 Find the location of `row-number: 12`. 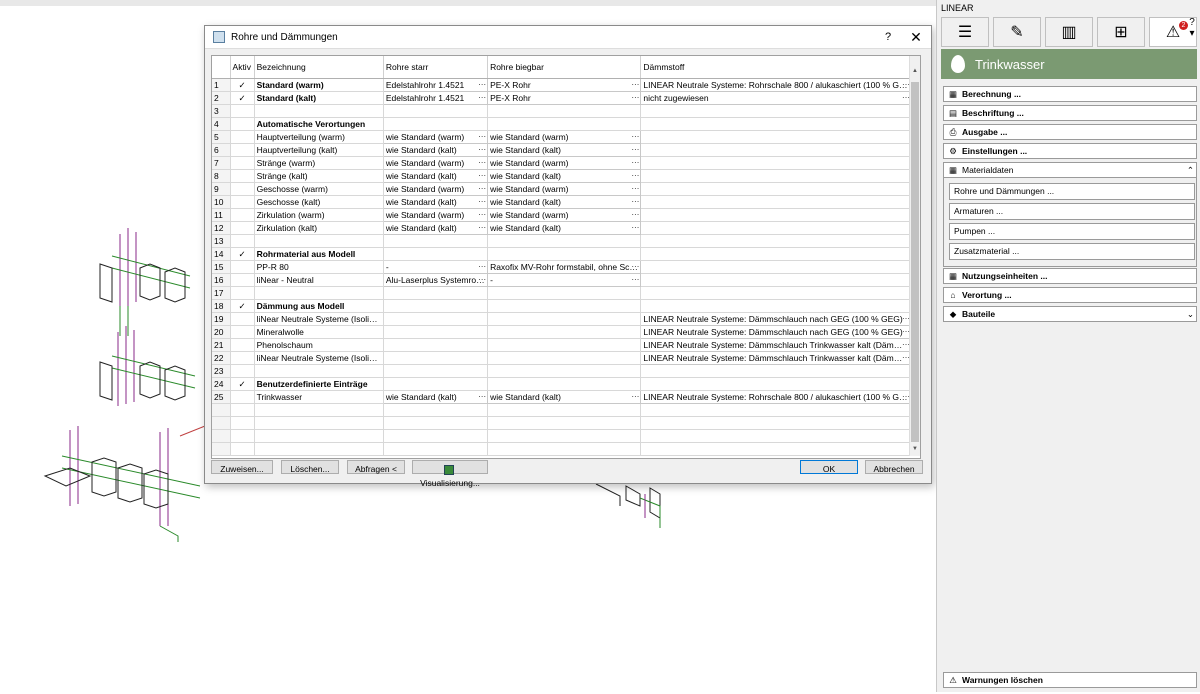

row-number: 12 is located at coordinates (221, 228).